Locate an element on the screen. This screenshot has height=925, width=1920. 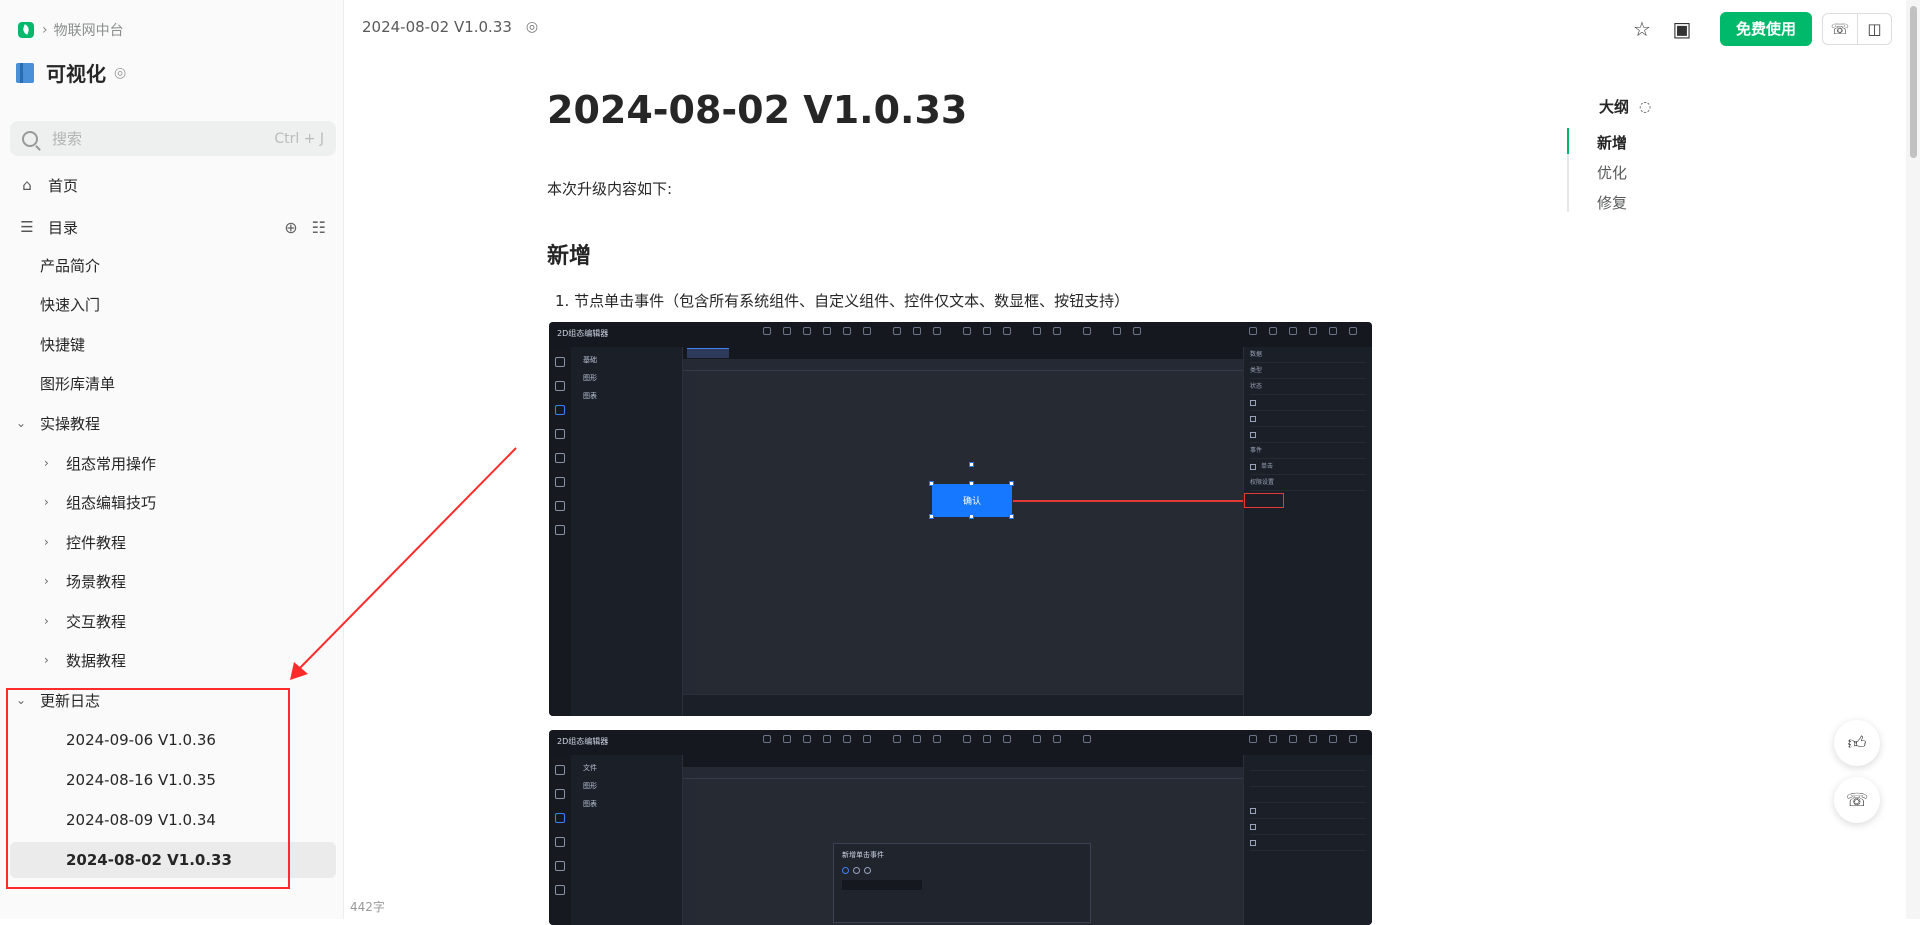
free-use-button: 免费使用 is located at coordinates (1765, 29).